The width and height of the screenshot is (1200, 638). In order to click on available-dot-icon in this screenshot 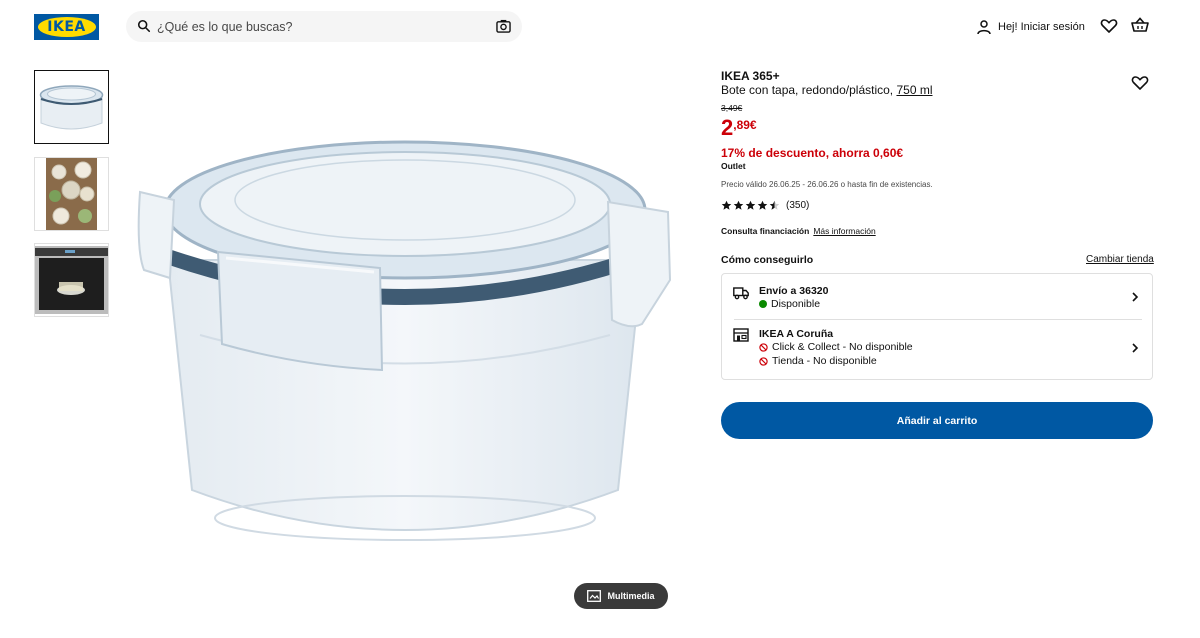, I will do `click(763, 304)`.